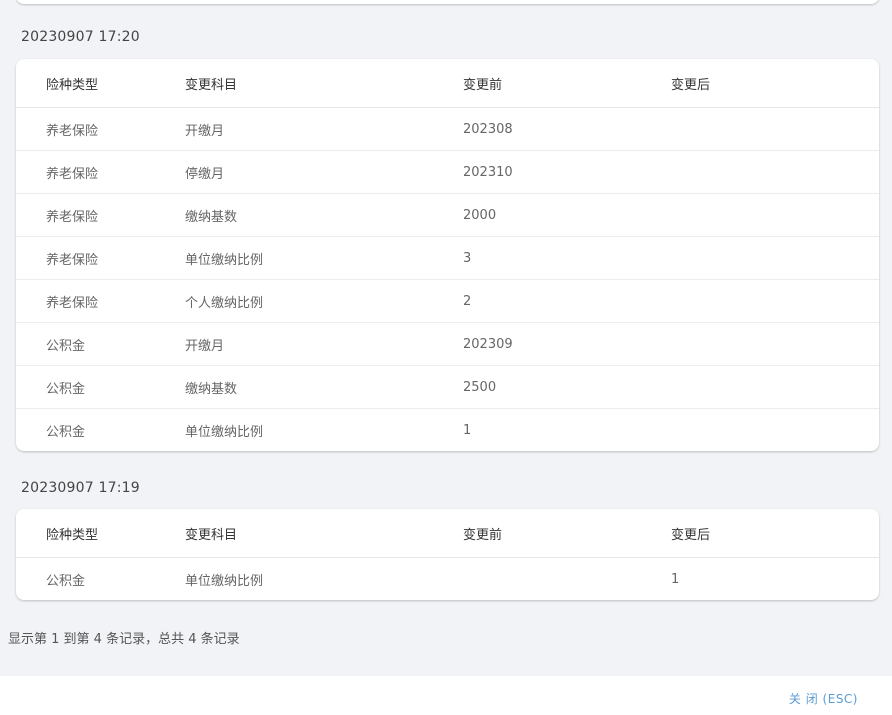 The width and height of the screenshot is (892, 715). I want to click on pagination-info: 显示第 1 到第 4 条记录，总共 4 条记录, so click(124, 639).